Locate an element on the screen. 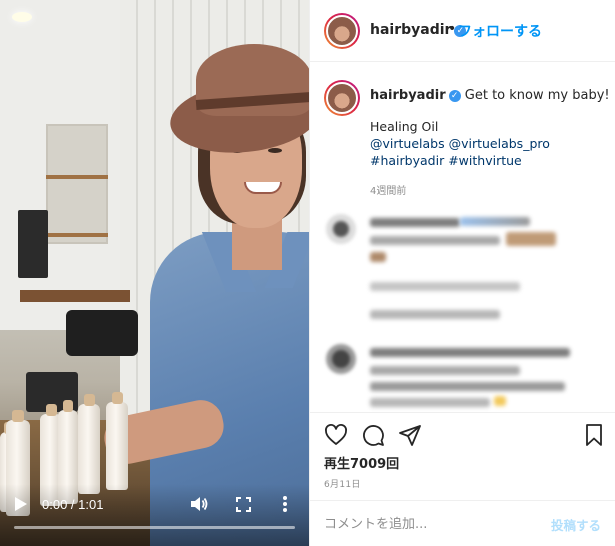 This screenshot has height=546, width=615. hashtag-link: #hairbyadir is located at coordinates (407, 160).